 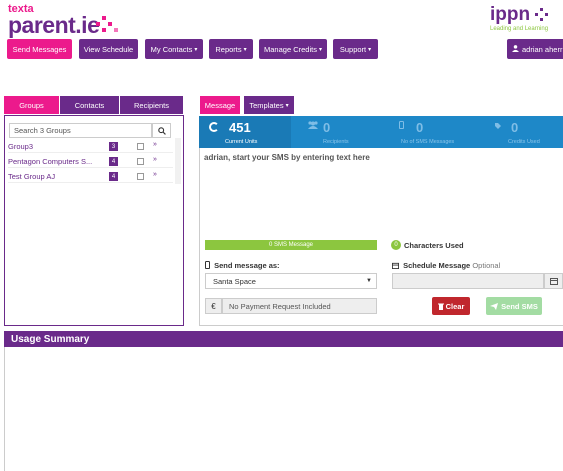 I want to click on group-row: Pentagon Computers S... 4 », so click(x=90, y=161).